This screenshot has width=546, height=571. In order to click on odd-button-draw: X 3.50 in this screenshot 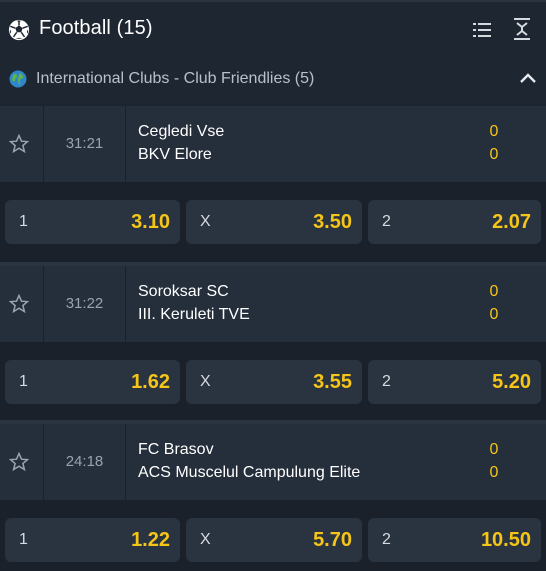, I will do `click(274, 222)`.